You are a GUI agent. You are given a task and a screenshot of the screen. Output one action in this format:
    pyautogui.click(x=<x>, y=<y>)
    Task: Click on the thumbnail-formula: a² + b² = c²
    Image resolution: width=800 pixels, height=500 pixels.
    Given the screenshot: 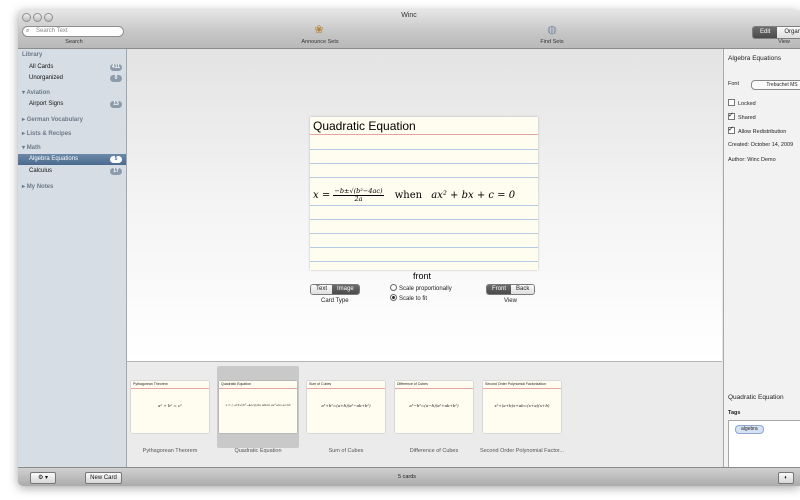 What is the action you would take?
    pyautogui.click(x=170, y=405)
    